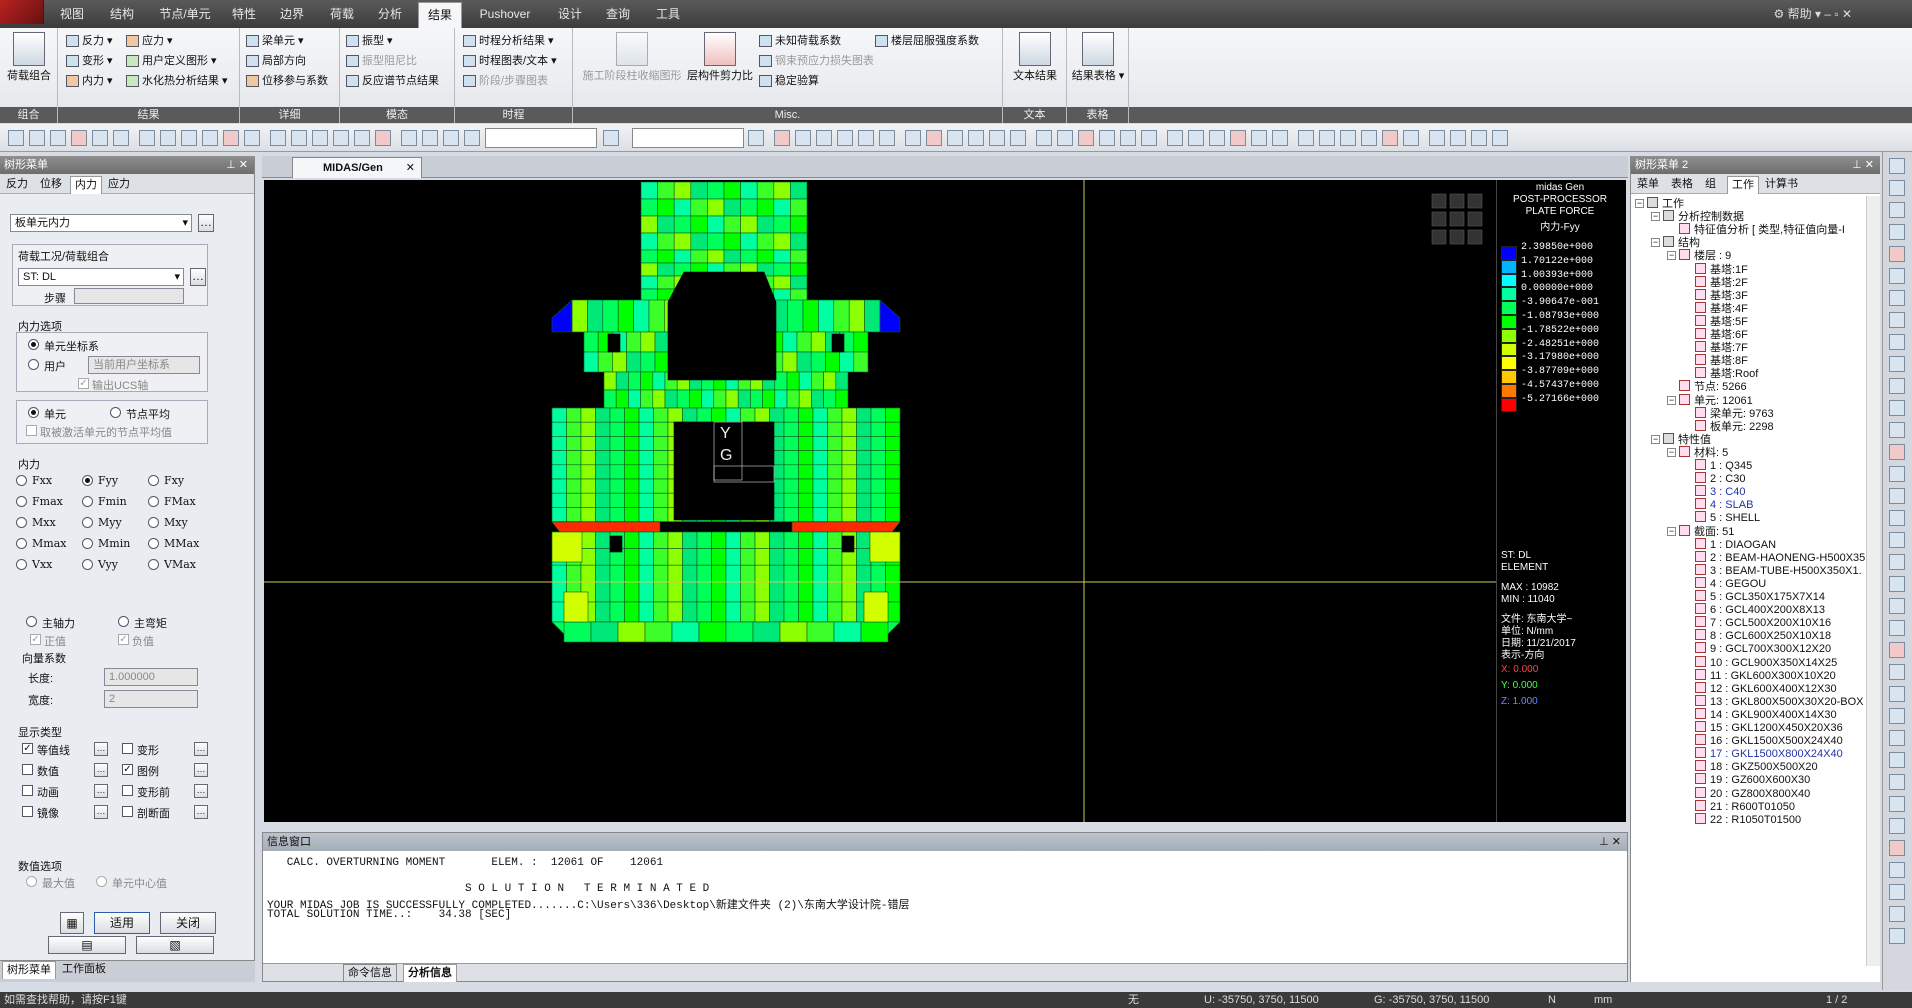 This screenshot has height=1008, width=1912. What do you see at coordinates (153, 564) in the screenshot?
I see `force-radio-vmax` at bounding box center [153, 564].